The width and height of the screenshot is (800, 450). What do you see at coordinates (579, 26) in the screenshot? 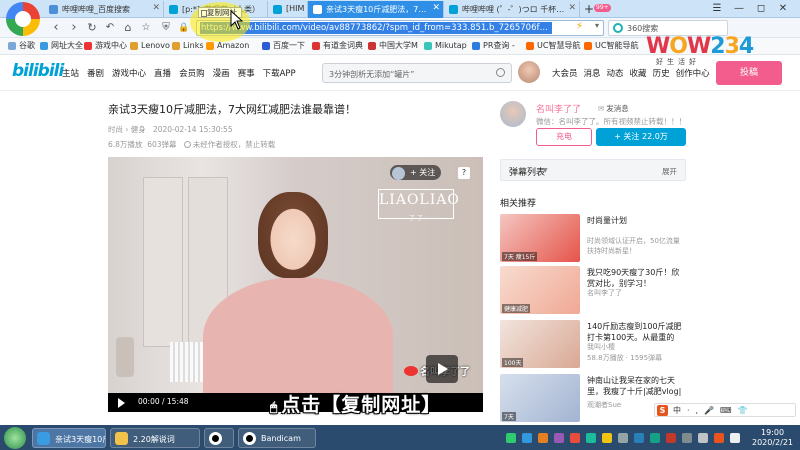
I see `favorite-star-icon: ⚡` at bounding box center [579, 26].